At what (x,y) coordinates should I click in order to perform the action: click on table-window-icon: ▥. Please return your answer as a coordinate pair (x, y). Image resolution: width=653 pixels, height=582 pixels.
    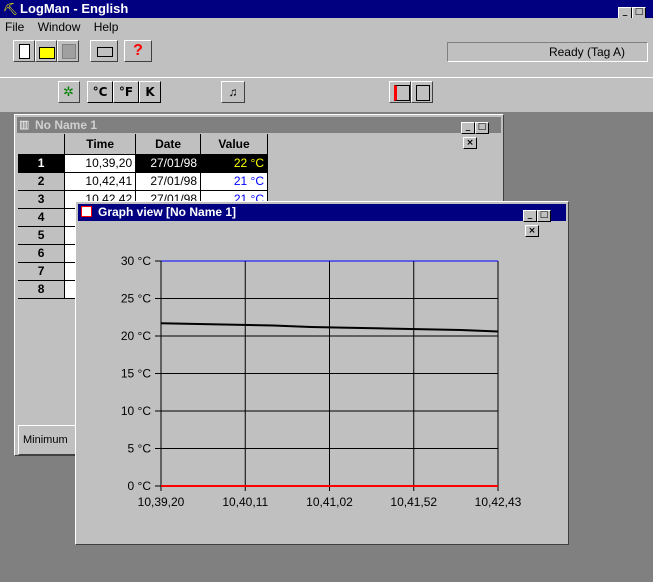
    Looking at the image, I should click on (24, 125).